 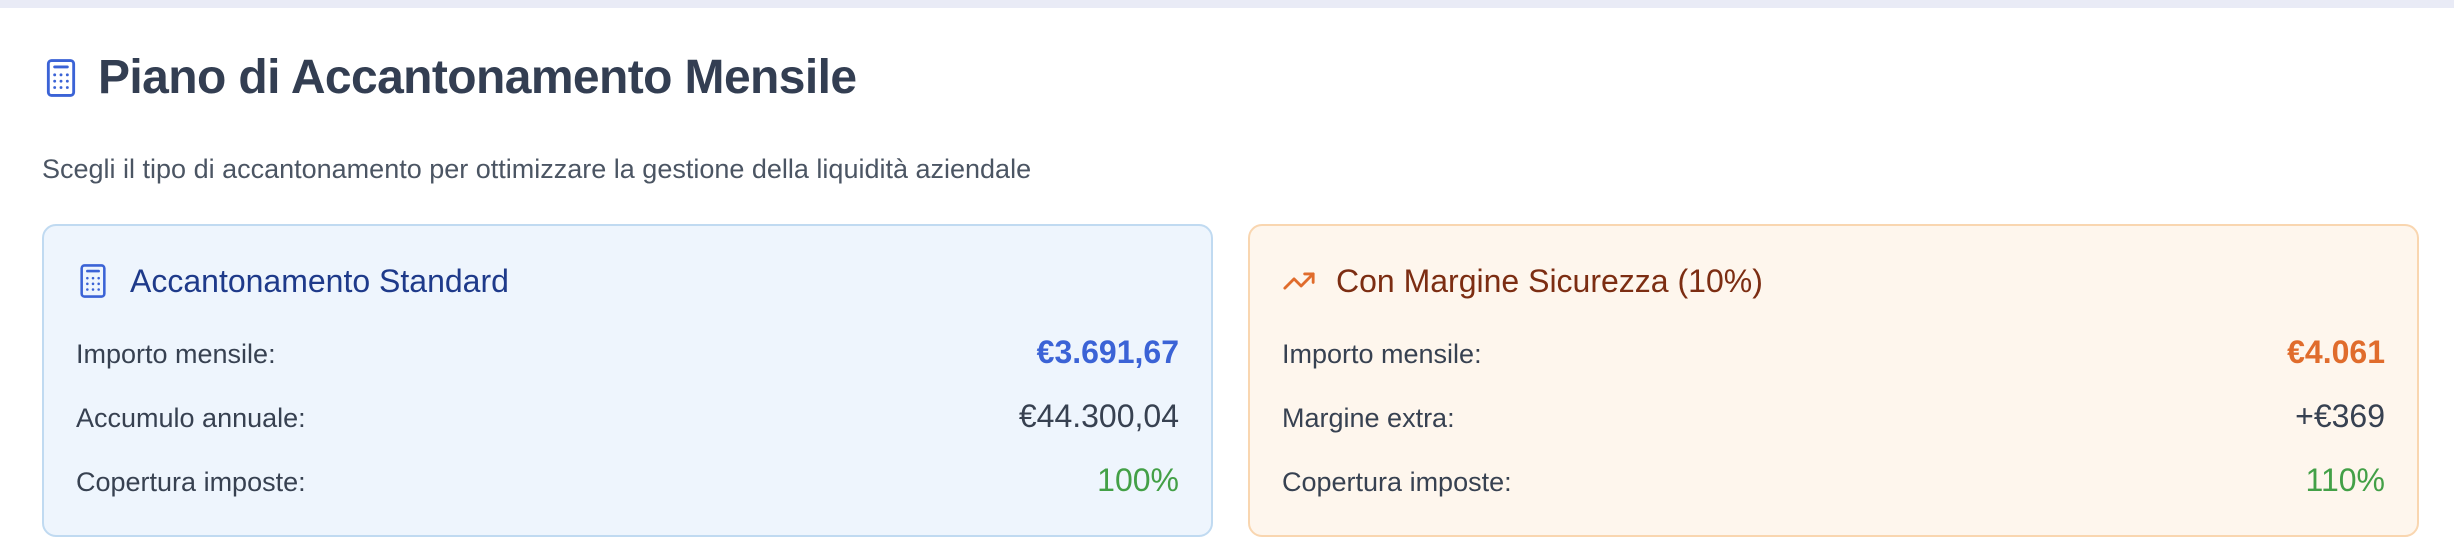 I want to click on tax-coverage-value: 110%, so click(x=2345, y=480).